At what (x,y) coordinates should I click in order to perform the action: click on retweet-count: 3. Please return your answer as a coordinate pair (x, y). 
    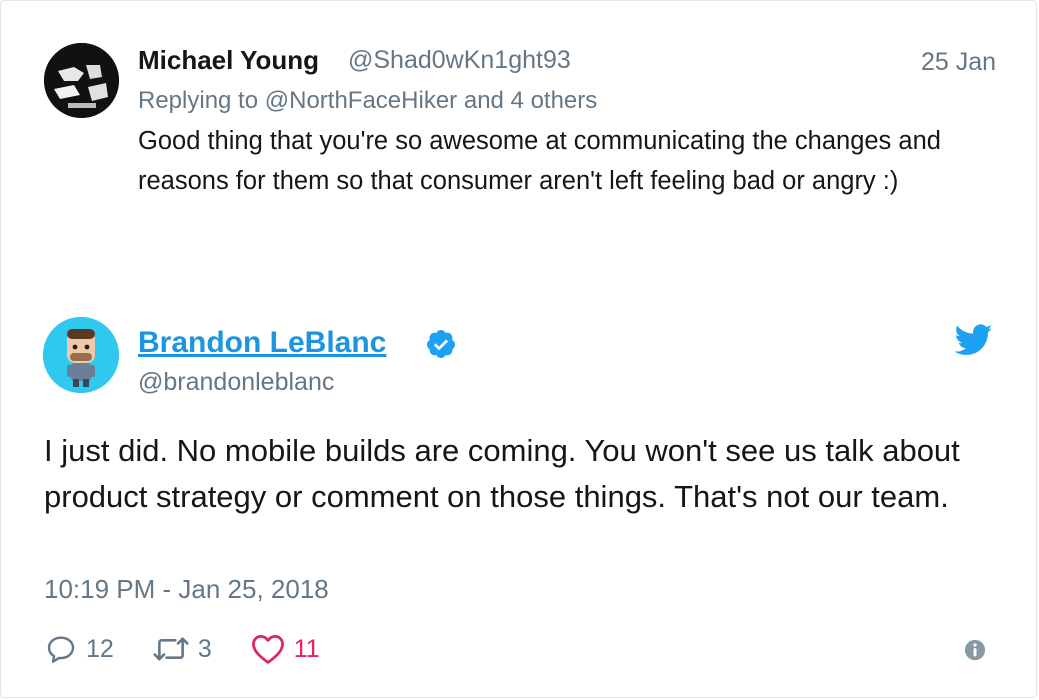
    Looking at the image, I should click on (204, 648).